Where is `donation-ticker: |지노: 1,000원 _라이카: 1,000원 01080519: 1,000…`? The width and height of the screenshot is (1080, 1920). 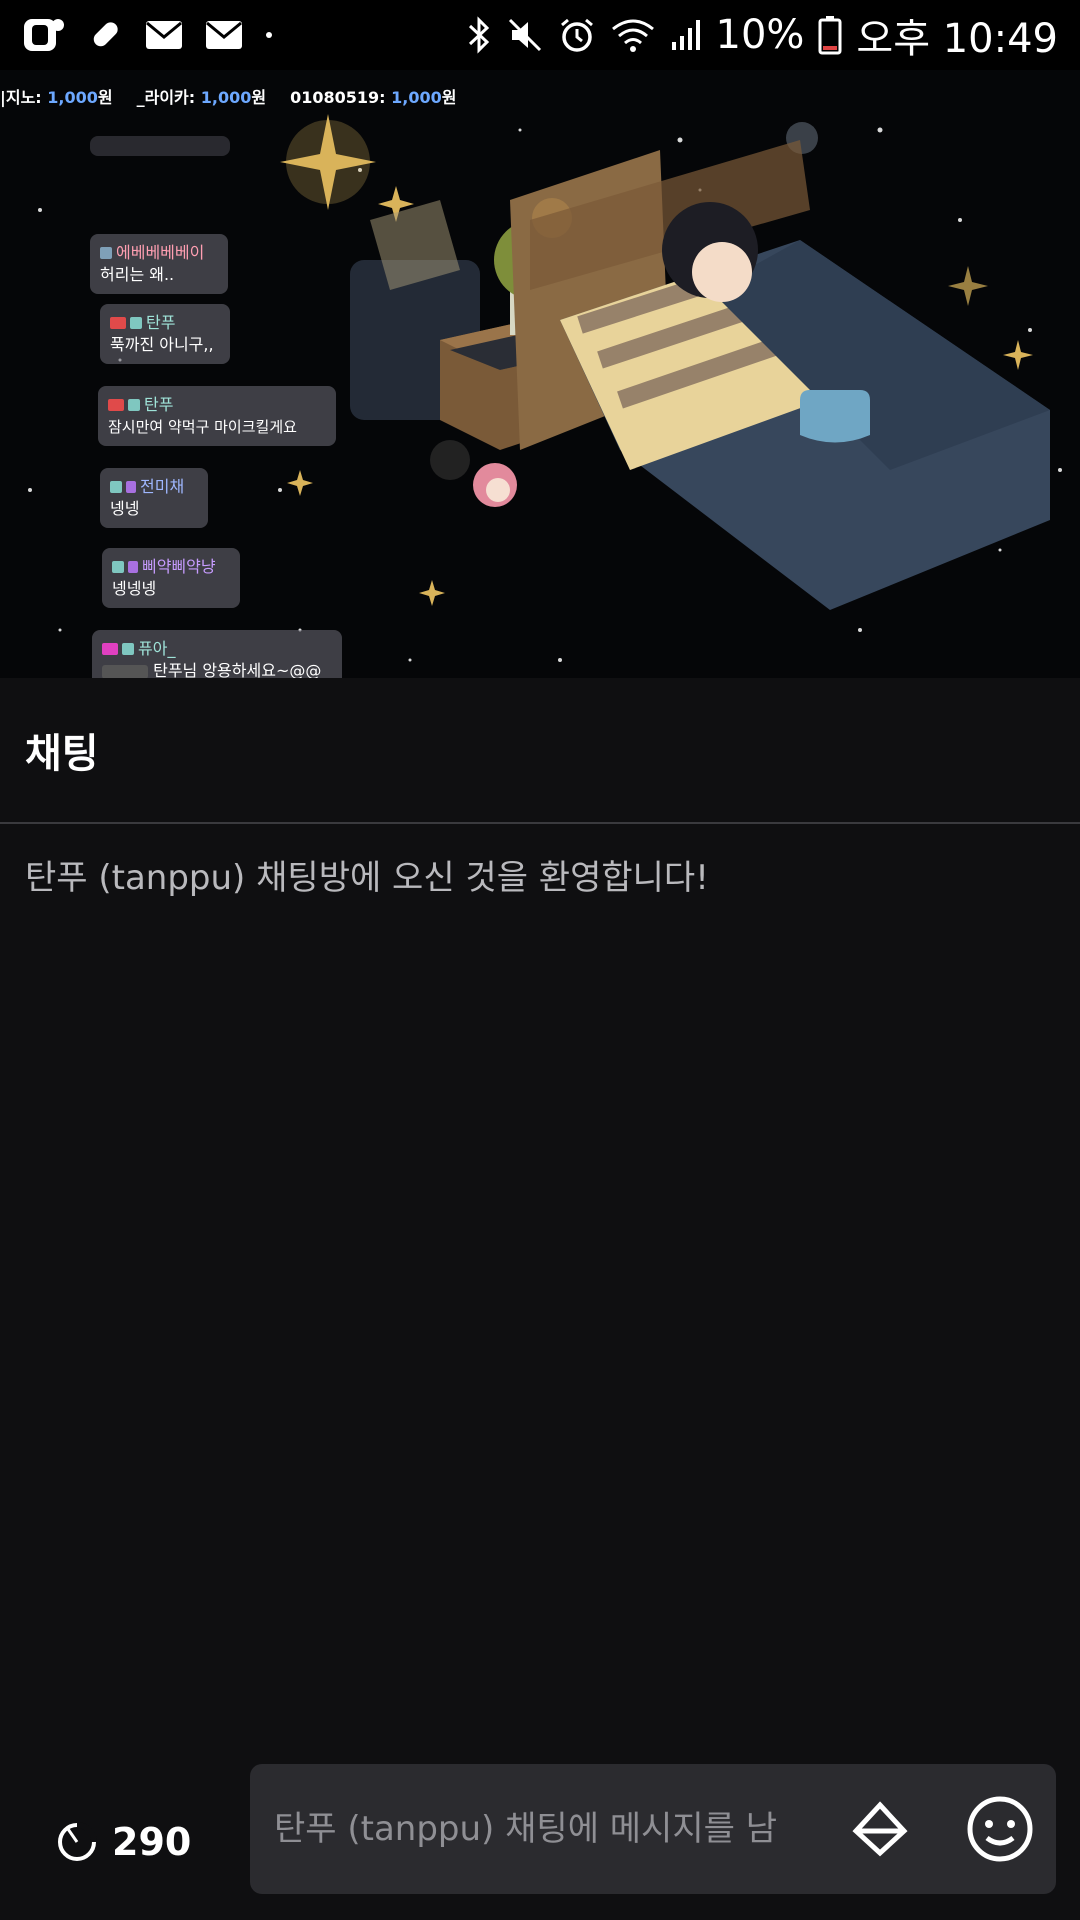
donation-ticker: |지노: 1,000원 _라이카: 1,000원 01080519: 1,000… is located at coordinates (228, 96).